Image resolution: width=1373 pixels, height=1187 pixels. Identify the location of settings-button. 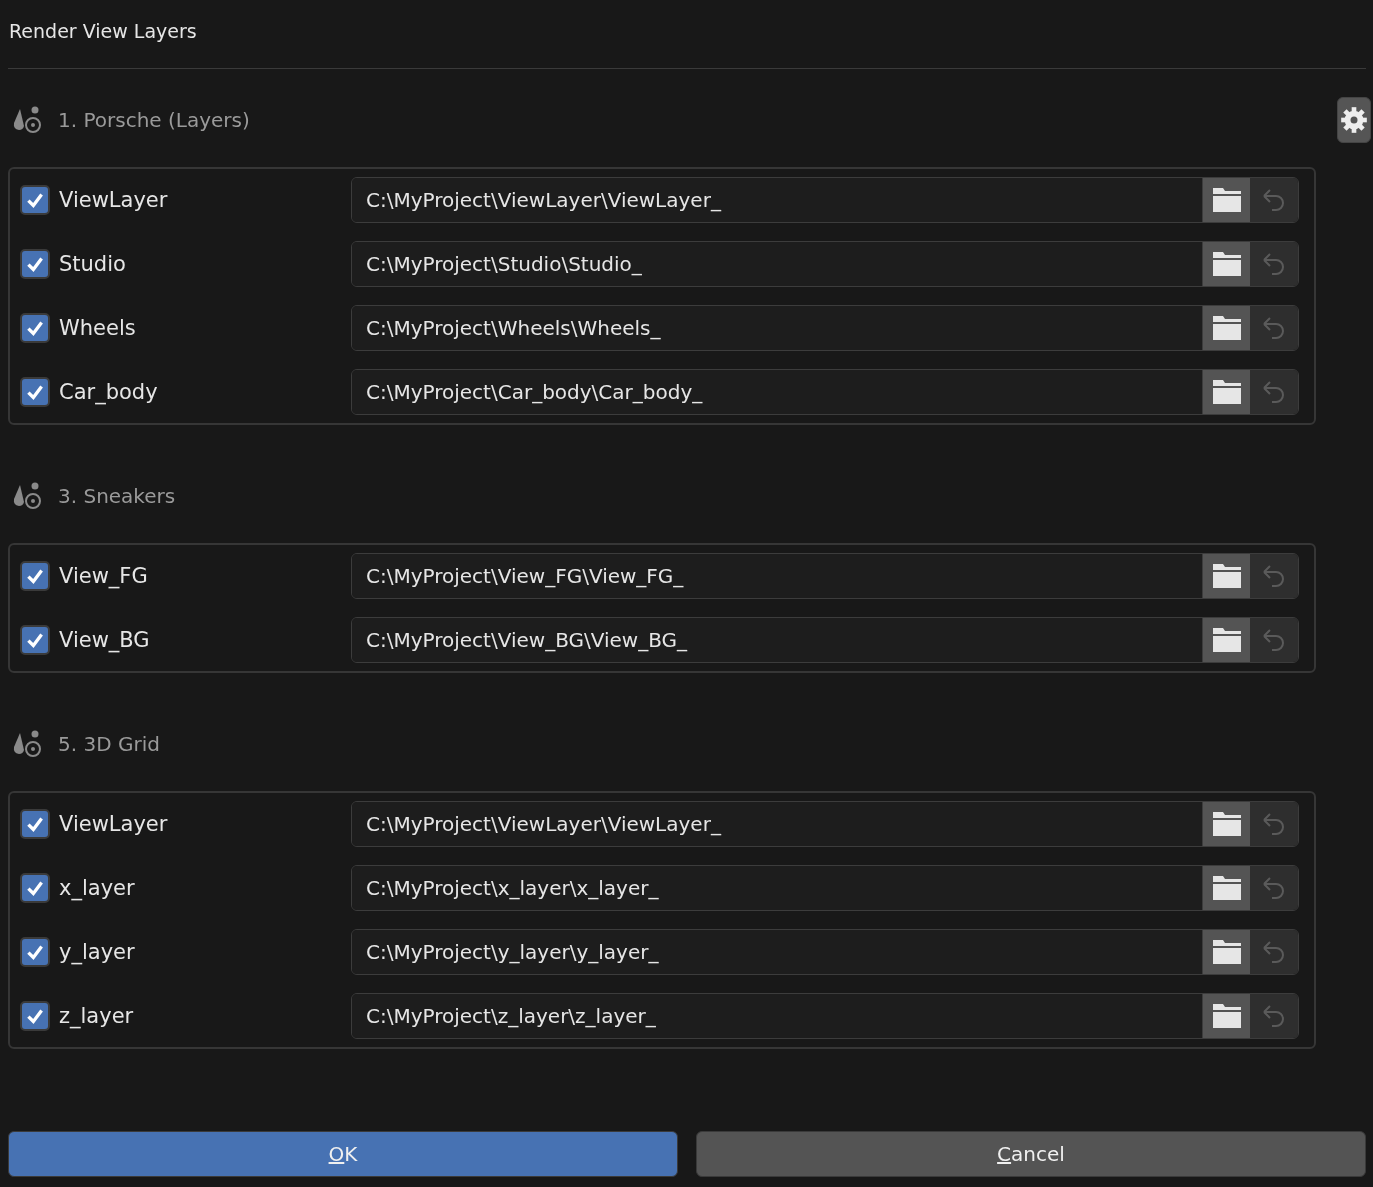
(1354, 120).